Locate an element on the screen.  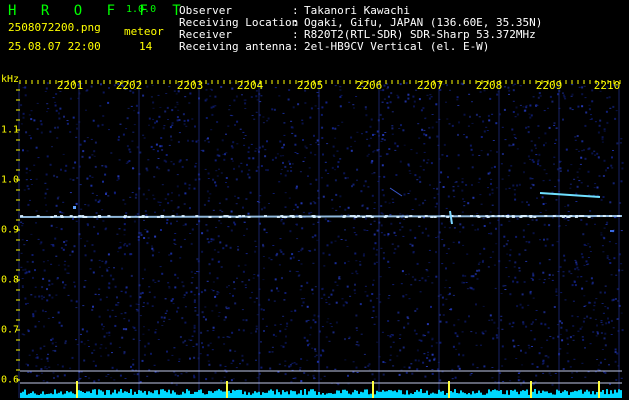
file-name: 2508072200.png is located at coordinates (54, 27).